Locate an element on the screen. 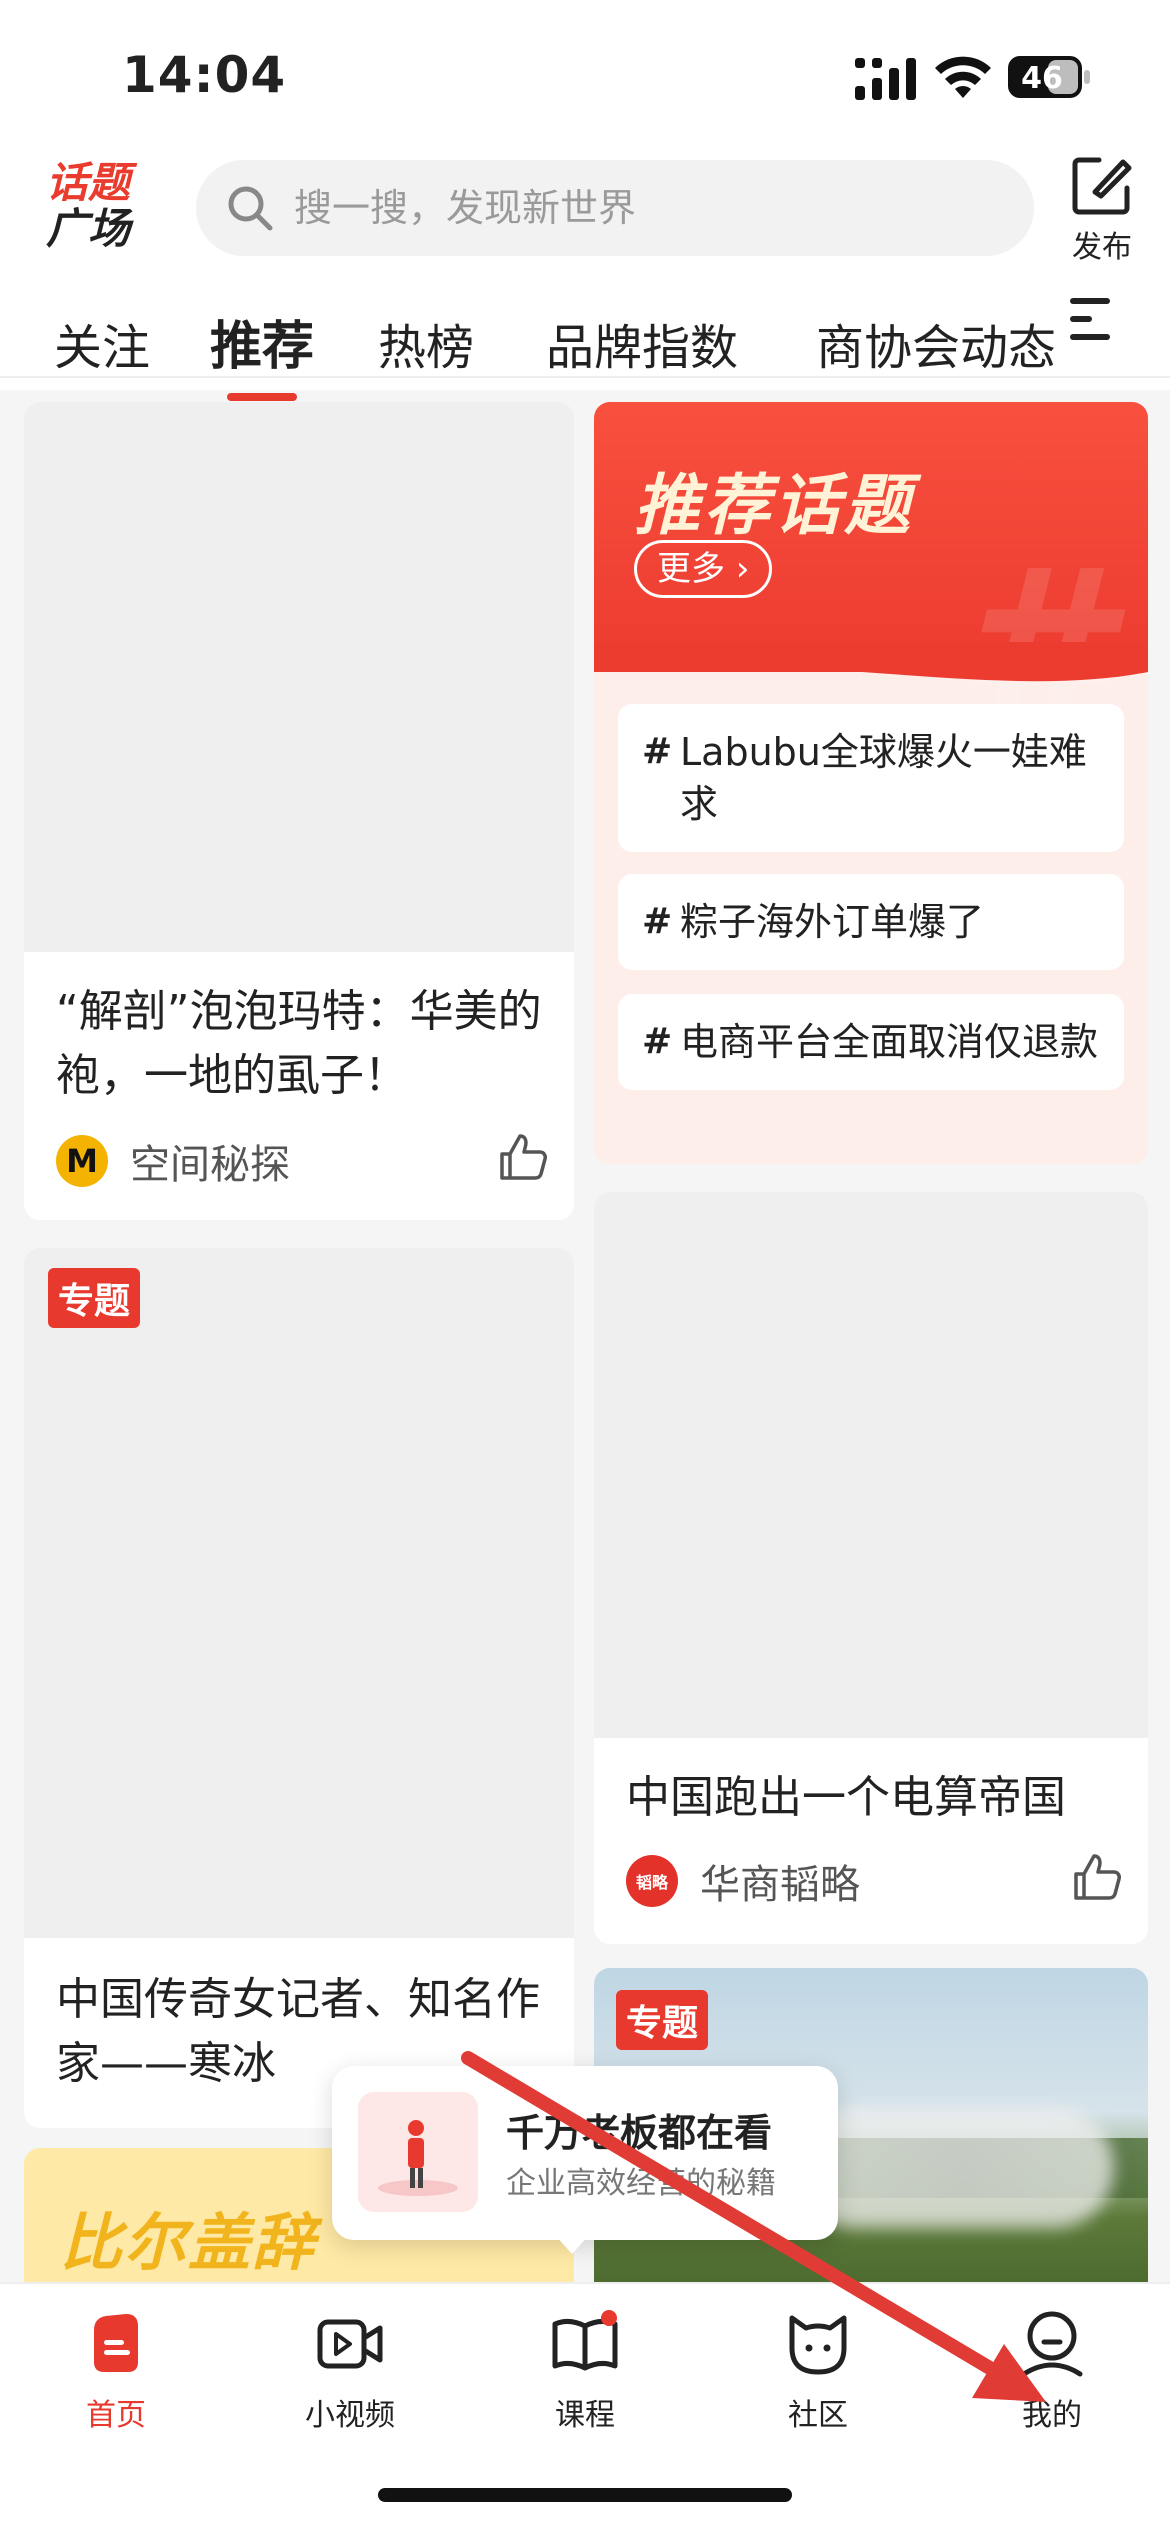 This screenshot has width=1170, height=2532. home-icon is located at coordinates (116, 2343).